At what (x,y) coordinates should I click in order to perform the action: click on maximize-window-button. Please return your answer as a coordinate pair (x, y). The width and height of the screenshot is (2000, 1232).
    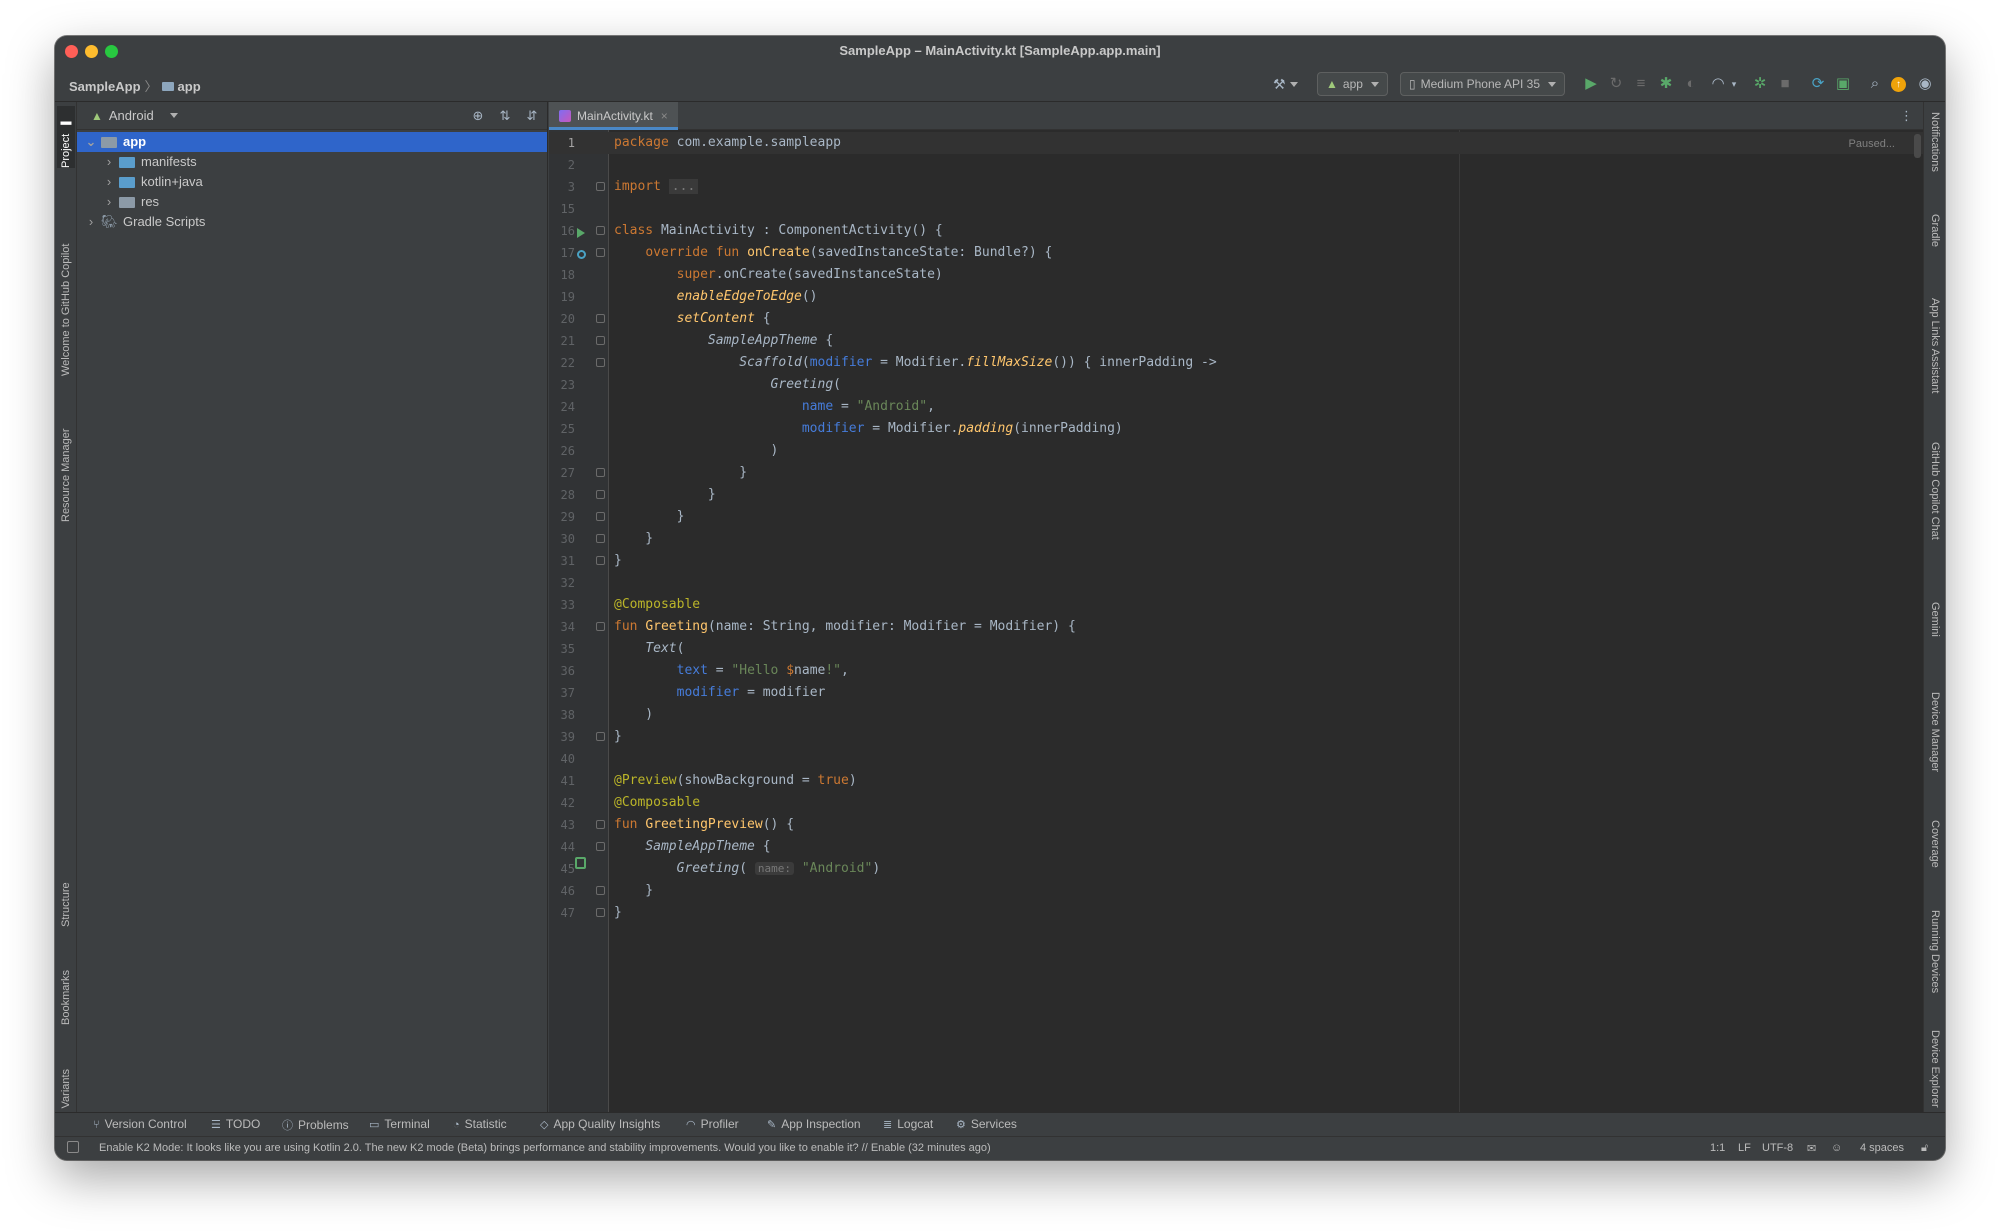
    Looking at the image, I should click on (111, 51).